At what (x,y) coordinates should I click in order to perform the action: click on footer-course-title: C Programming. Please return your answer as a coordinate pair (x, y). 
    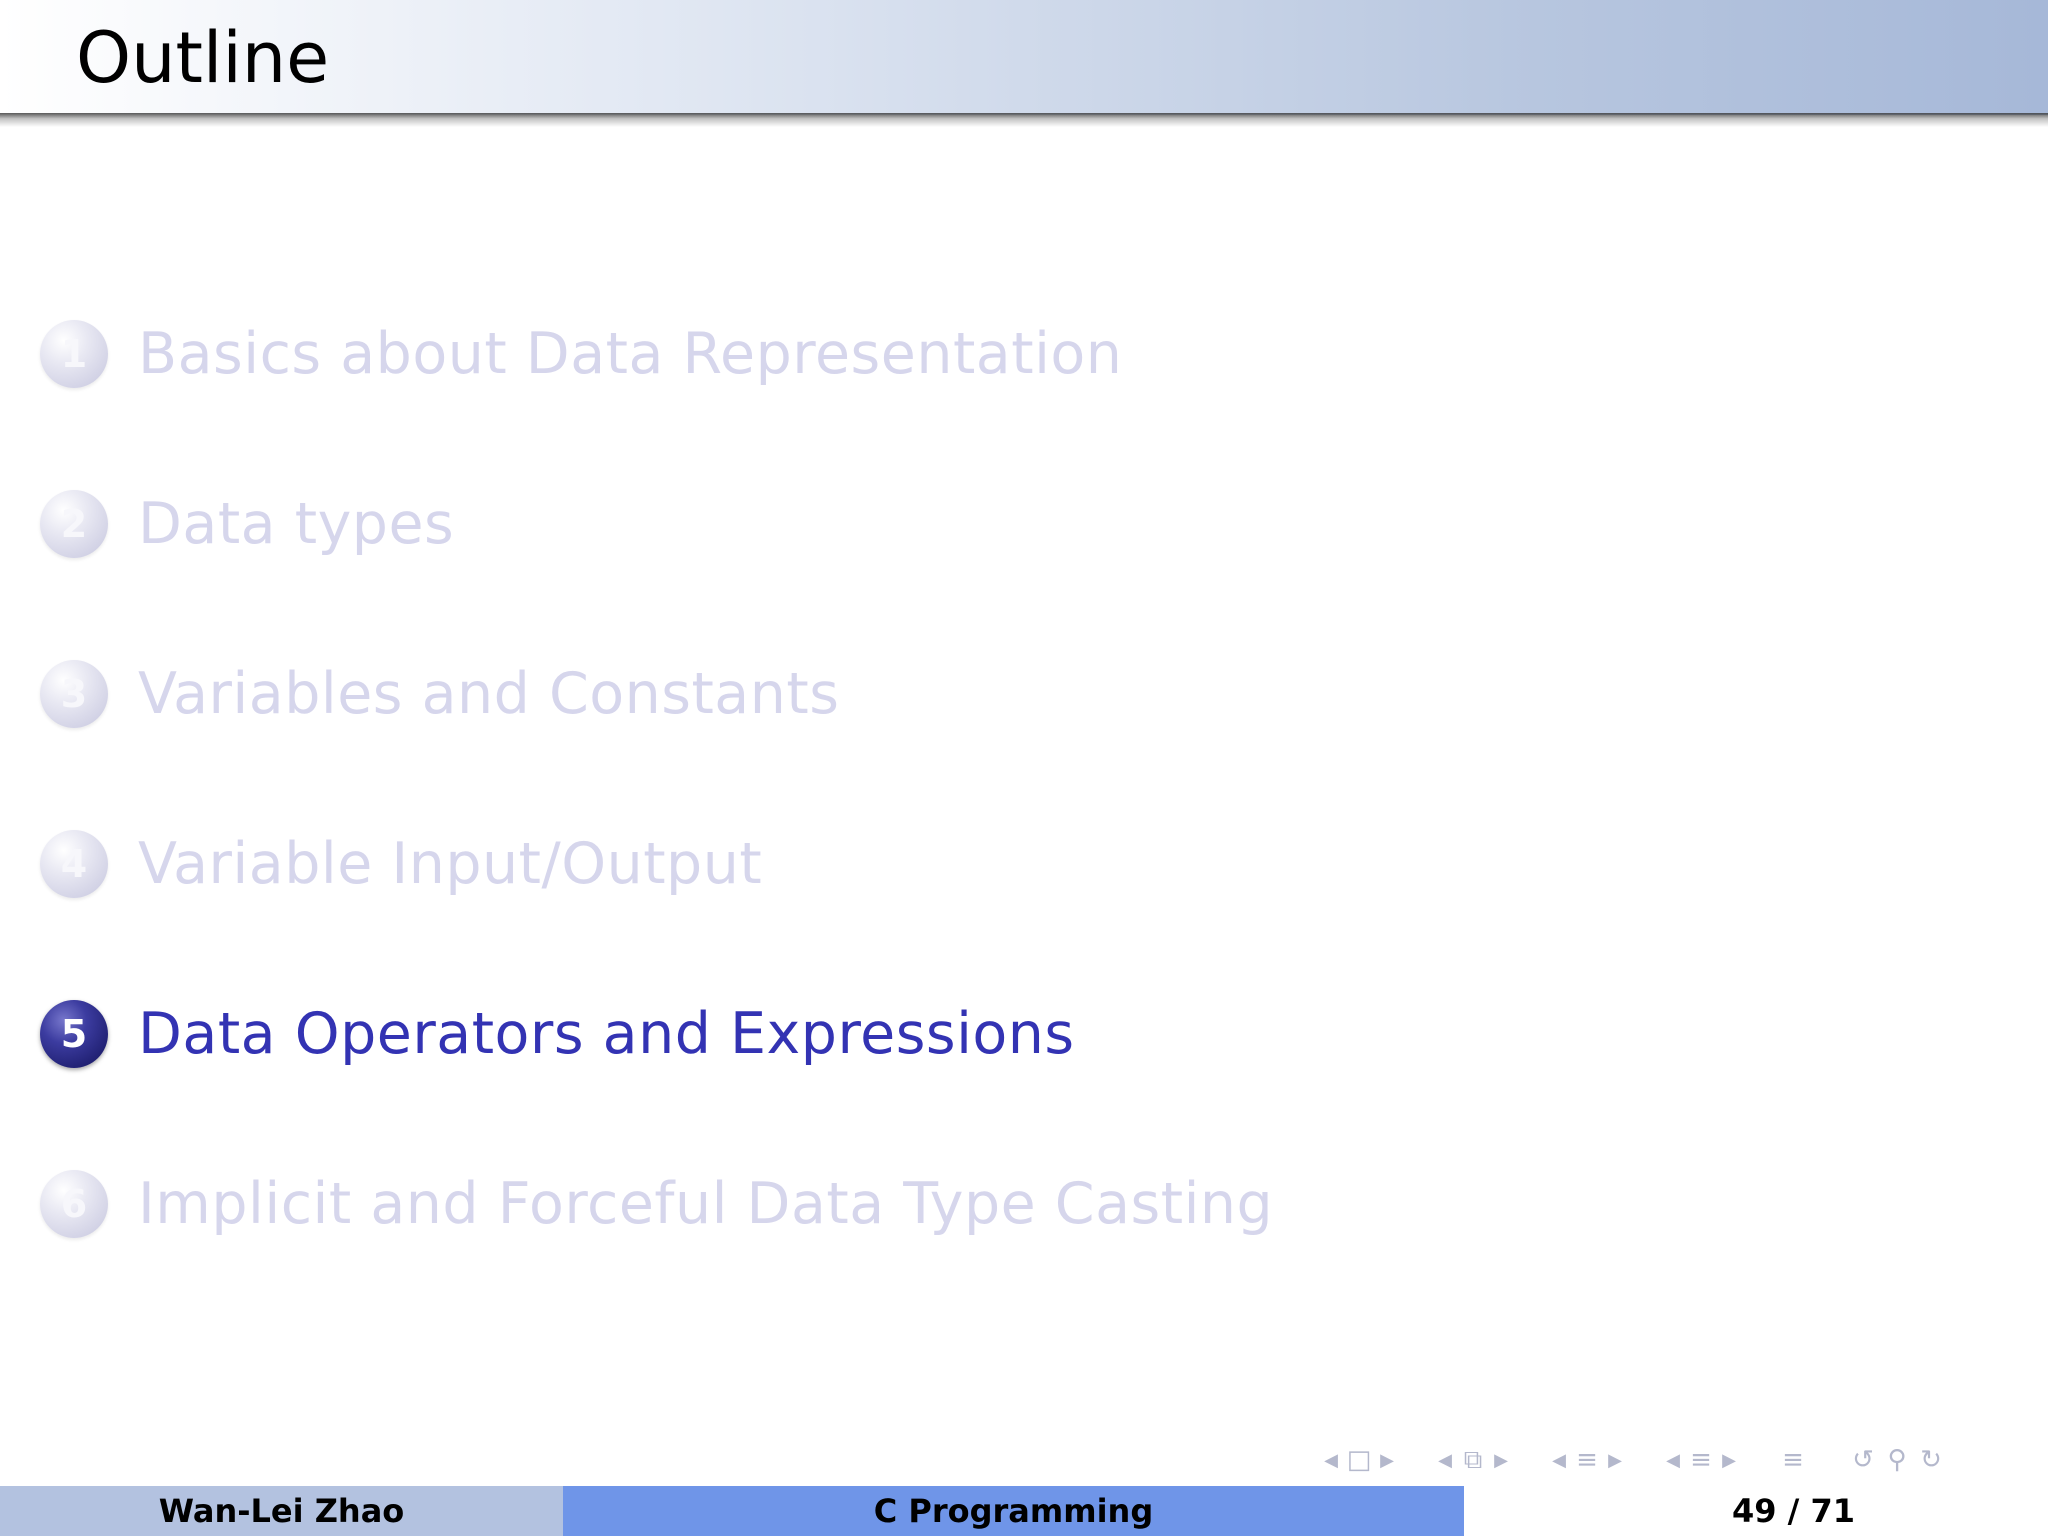
    Looking at the image, I should click on (1013, 1511).